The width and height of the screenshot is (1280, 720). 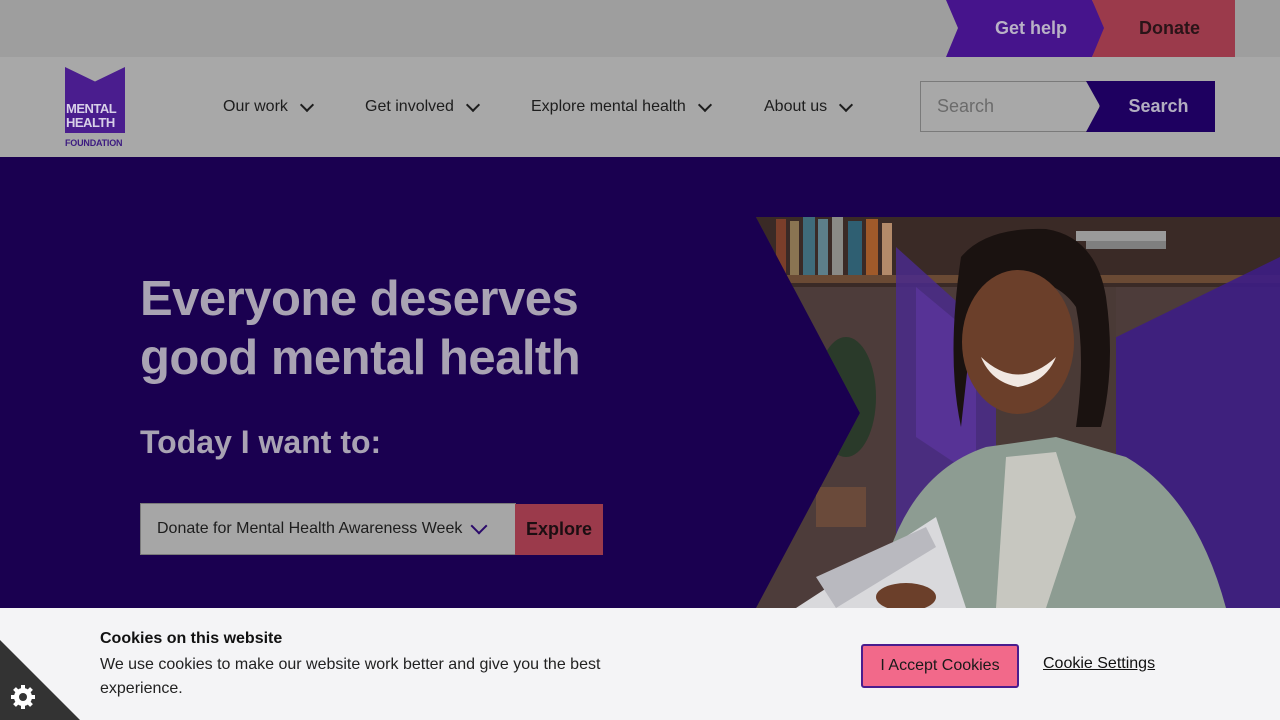 I want to click on intent-select: Donate for Mental Health Awareness Week, so click(x=328, y=529).